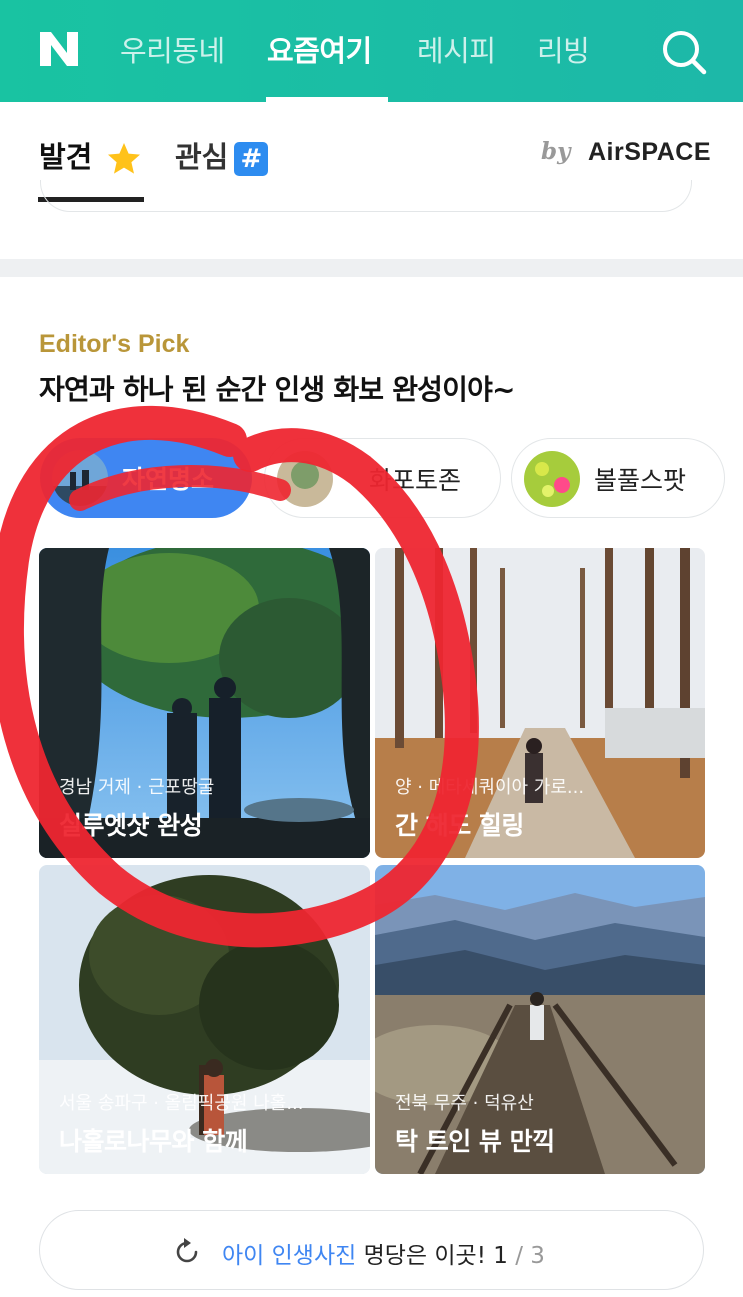 The image size is (743, 1297). I want to click on card-title: 간 해도 힐링, so click(459, 825).